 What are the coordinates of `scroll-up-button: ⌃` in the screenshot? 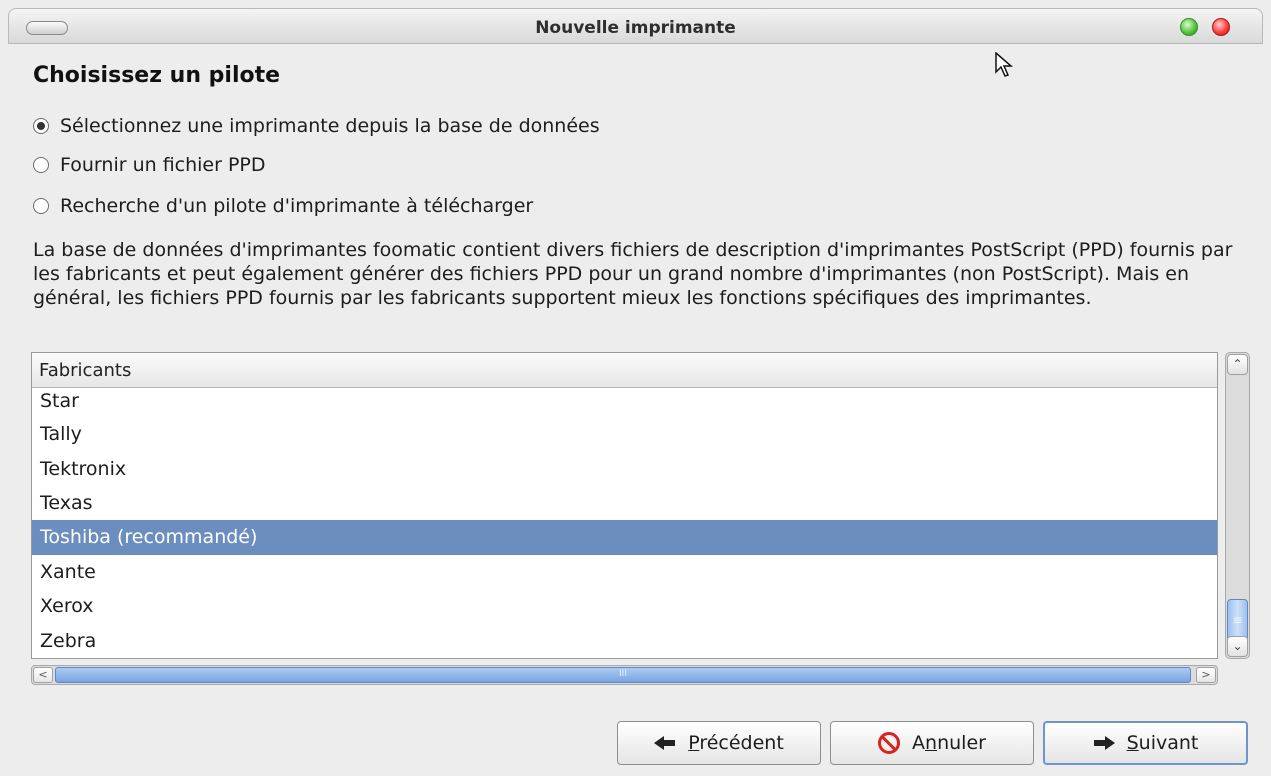 It's located at (1237, 364).